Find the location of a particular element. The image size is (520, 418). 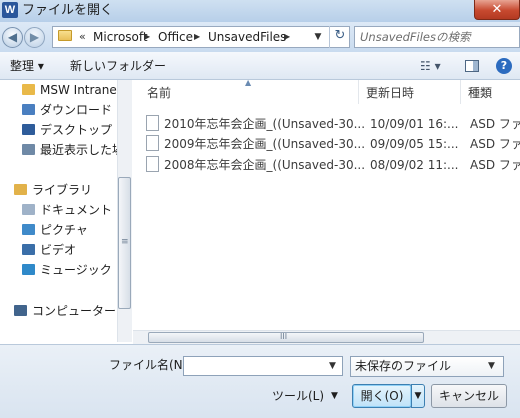

computer-icon is located at coordinates (20, 310).